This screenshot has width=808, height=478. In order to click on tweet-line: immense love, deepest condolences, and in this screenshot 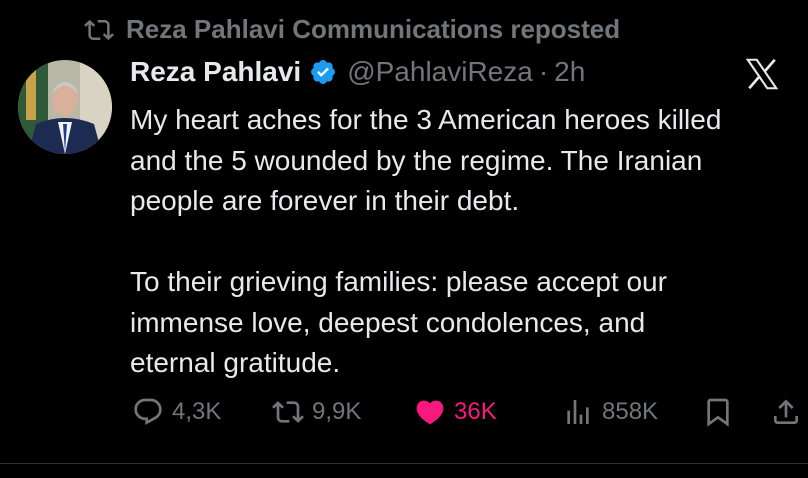, I will do `click(388, 322)`.